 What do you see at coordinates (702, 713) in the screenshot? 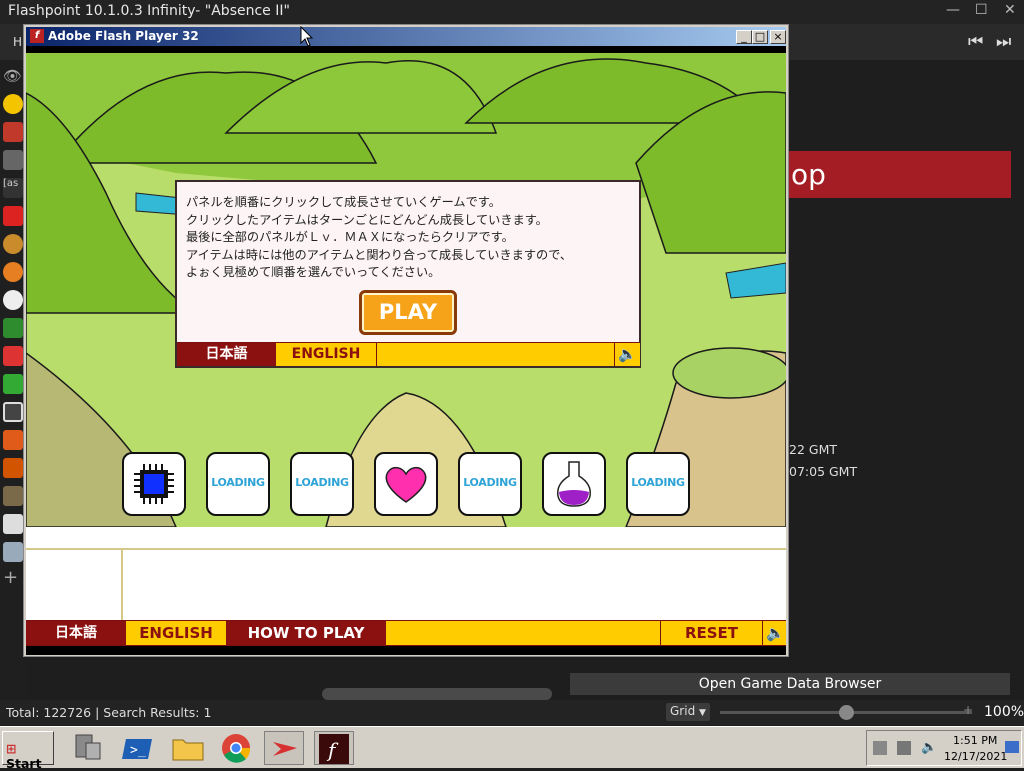
I see `chevron-down-icon: ▼` at bounding box center [702, 713].